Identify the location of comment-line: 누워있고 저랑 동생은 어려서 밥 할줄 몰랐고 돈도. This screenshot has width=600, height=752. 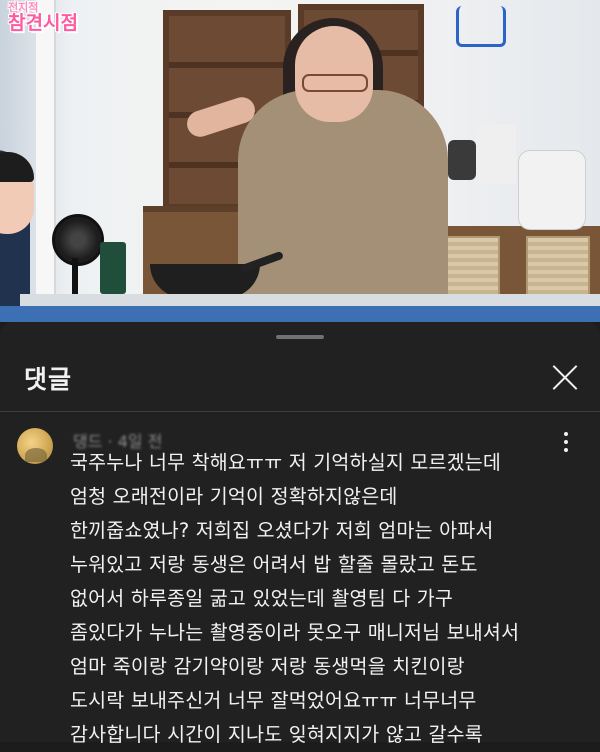
(274, 564).